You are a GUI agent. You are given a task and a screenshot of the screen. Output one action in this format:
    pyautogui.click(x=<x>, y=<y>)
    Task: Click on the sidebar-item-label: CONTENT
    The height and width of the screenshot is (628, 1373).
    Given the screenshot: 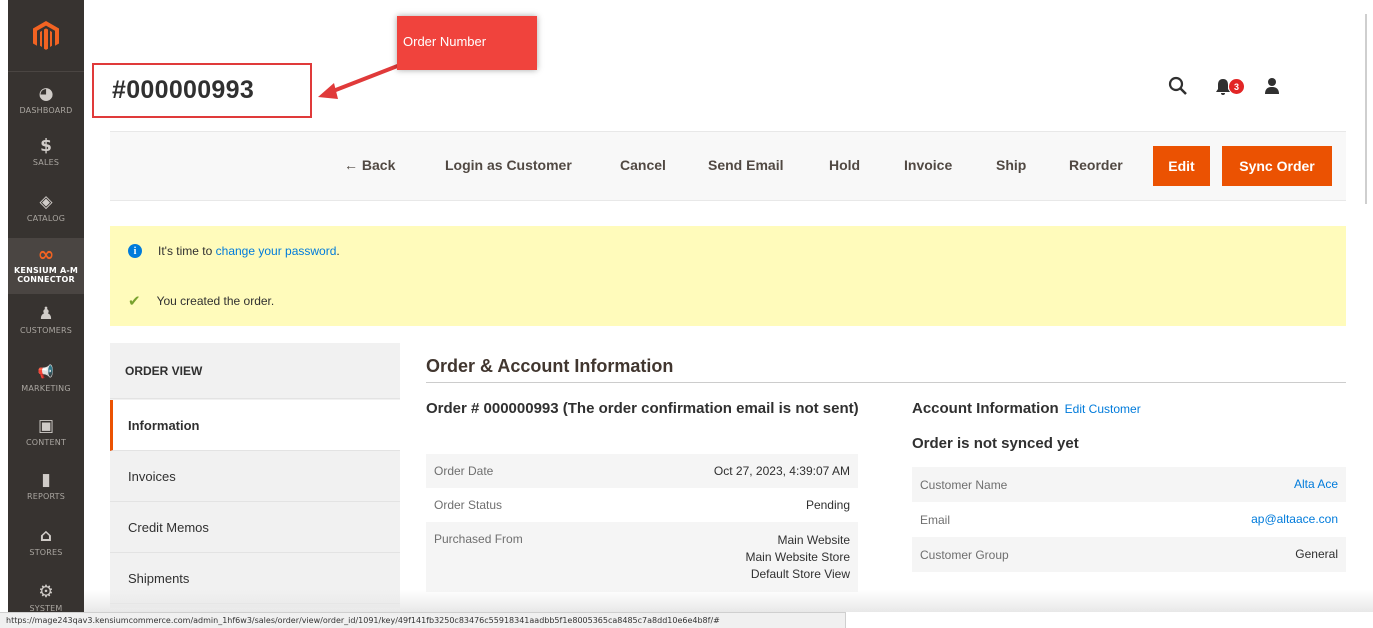 What is the action you would take?
    pyautogui.click(x=46, y=442)
    